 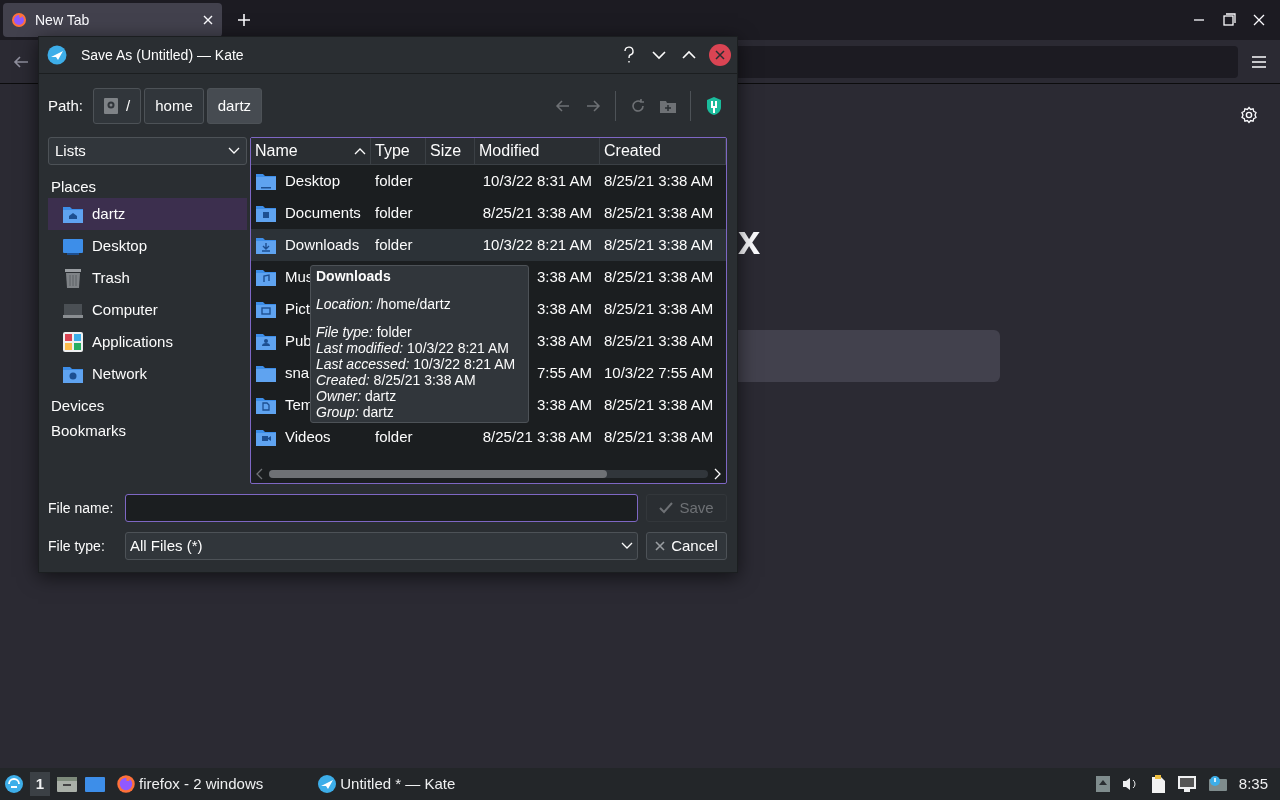 What do you see at coordinates (354, 276) in the screenshot?
I see `tooltip-title: Downloads` at bounding box center [354, 276].